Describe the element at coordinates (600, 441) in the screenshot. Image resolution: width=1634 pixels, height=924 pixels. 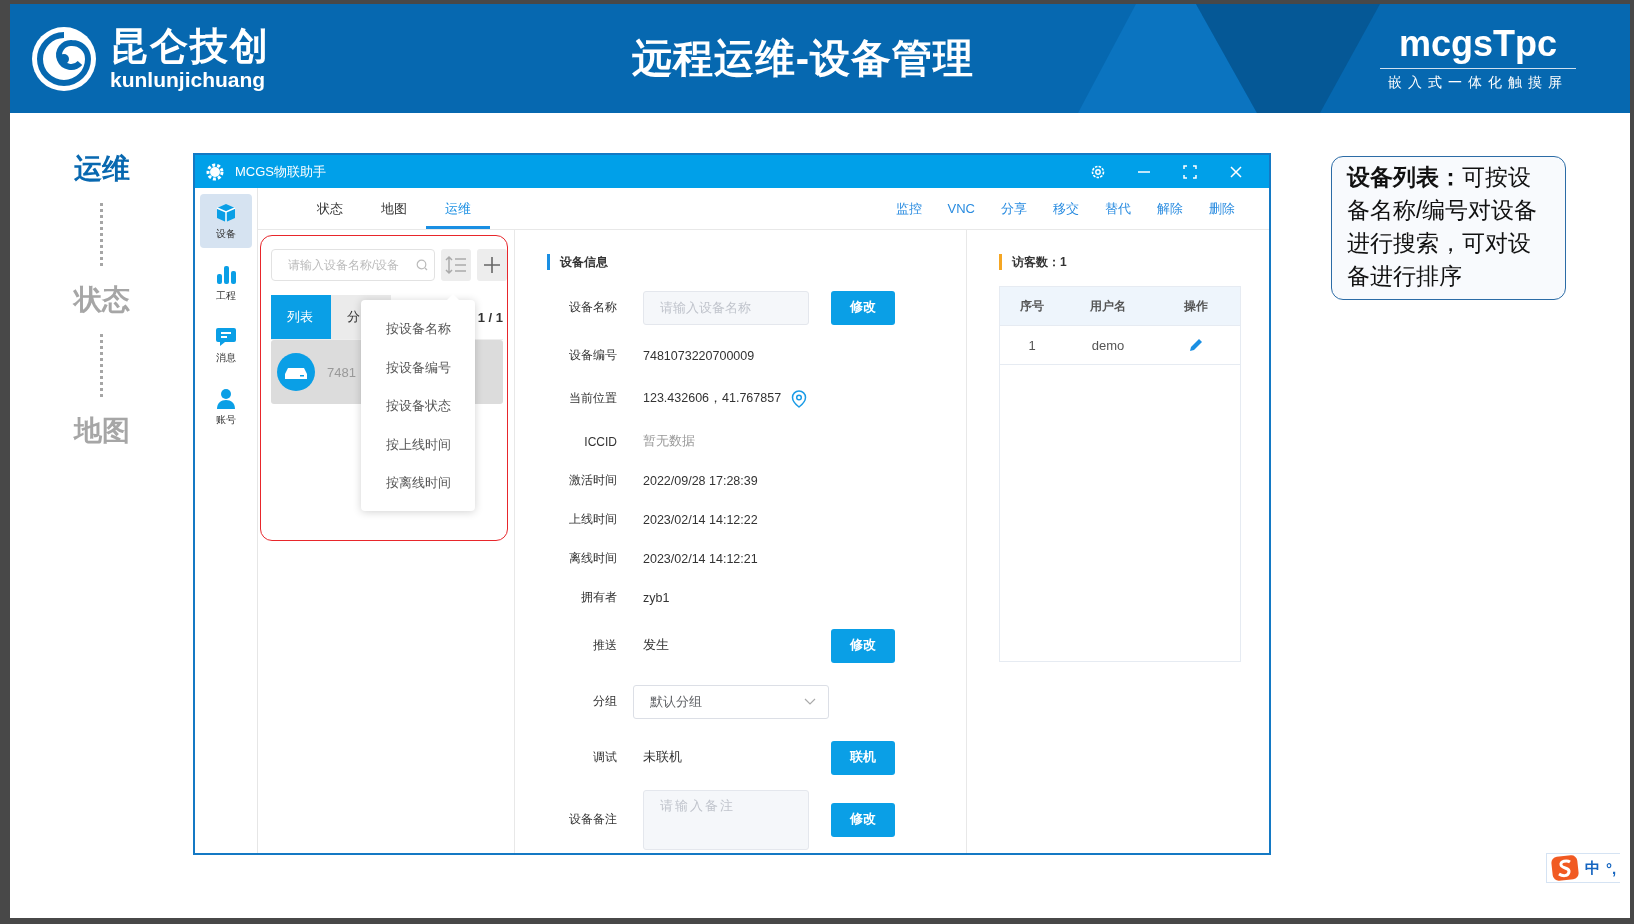
I see `field-label: ICCID` at that location.